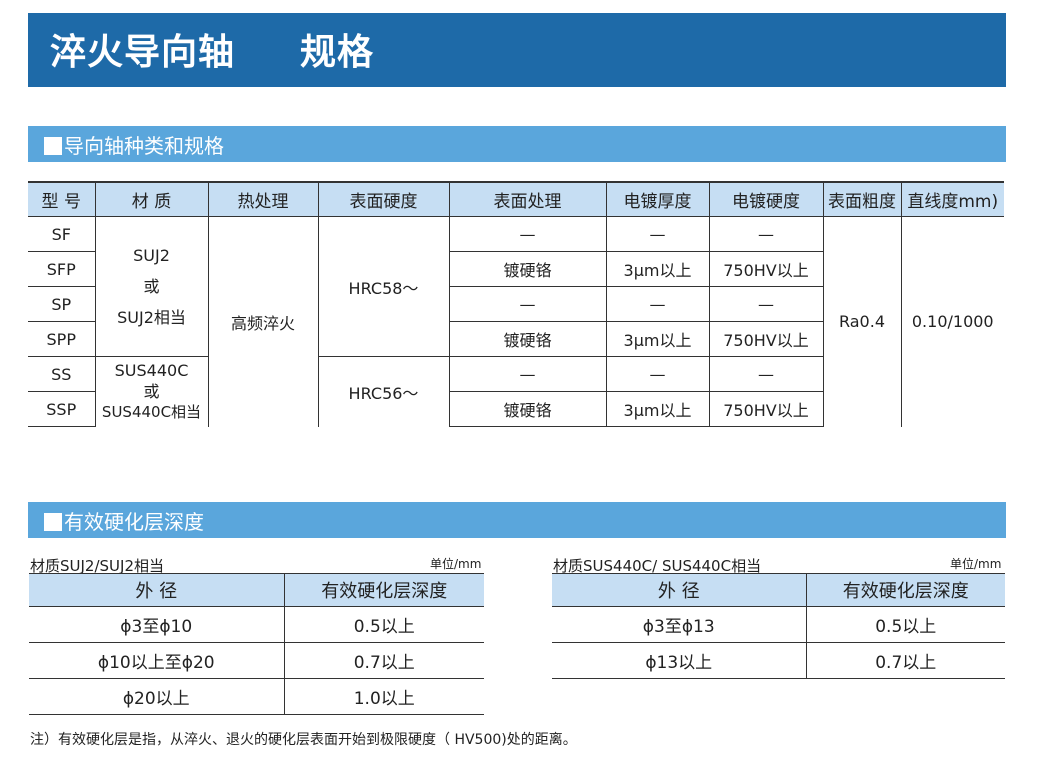 The height and width of the screenshot is (757, 1040). What do you see at coordinates (151, 286) in the screenshot?
I see `material-cell: SUJ2 或 SUJ2相当` at bounding box center [151, 286].